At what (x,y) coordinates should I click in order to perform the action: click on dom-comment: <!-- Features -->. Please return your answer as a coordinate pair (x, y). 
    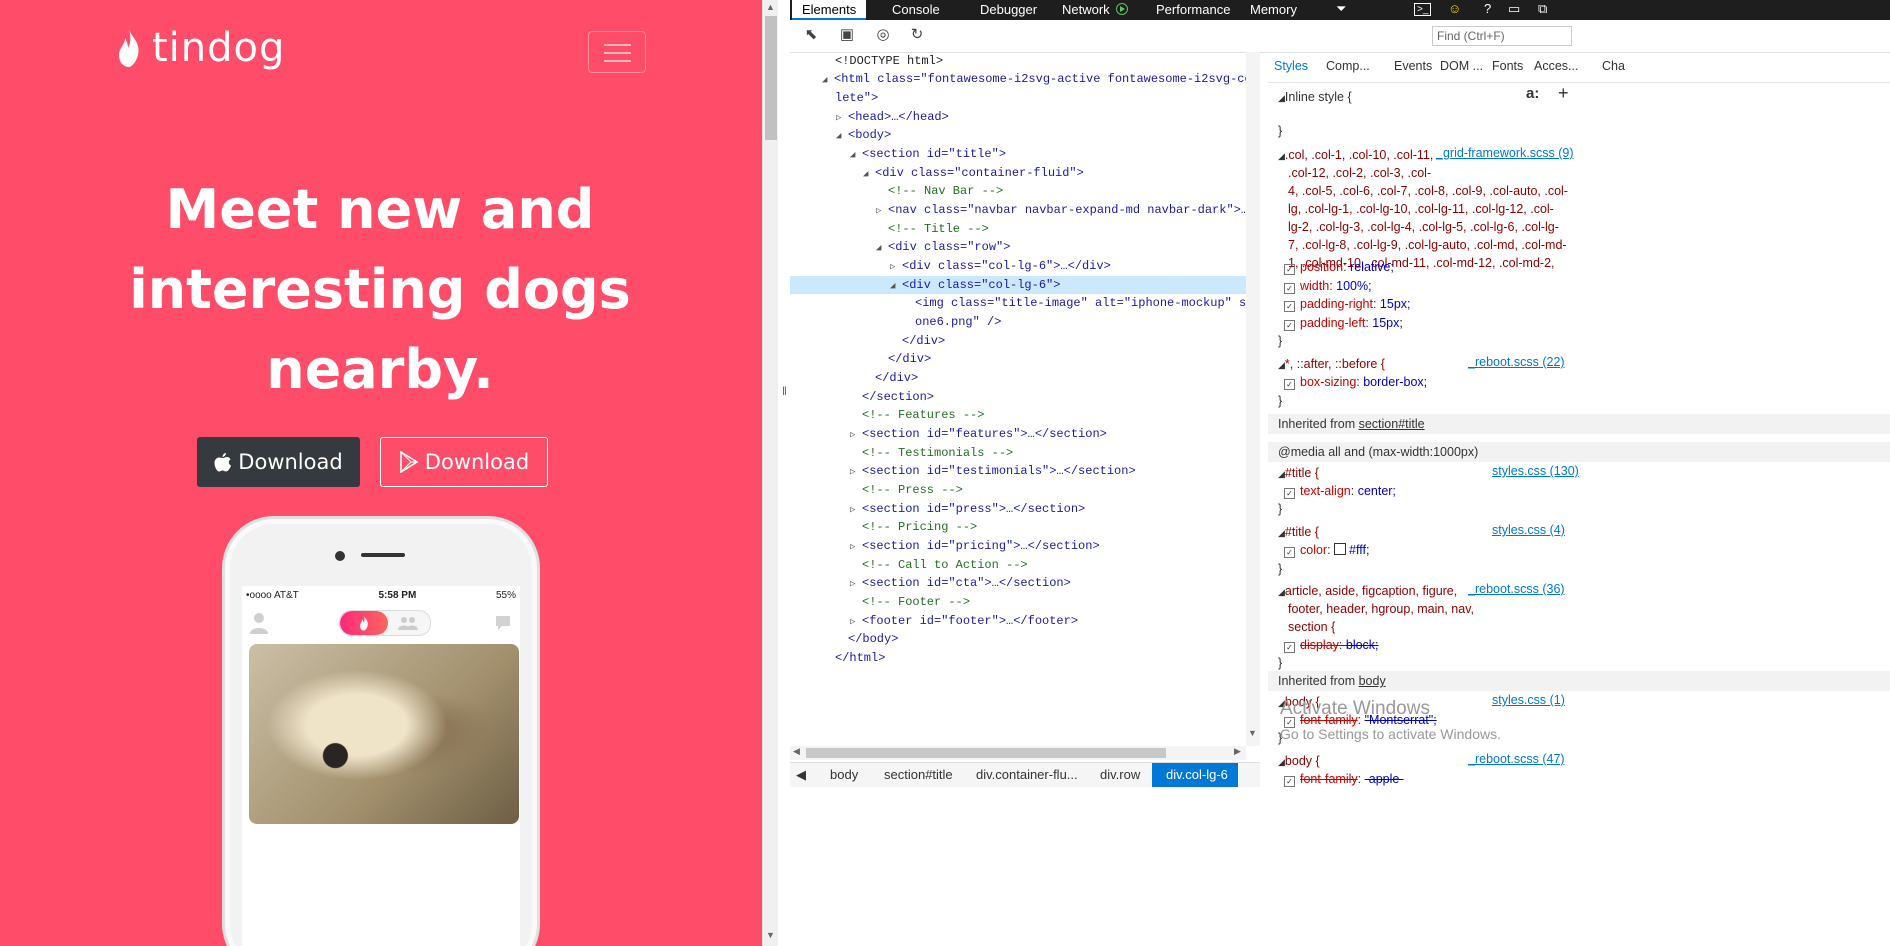
    Looking at the image, I should click on (923, 415).